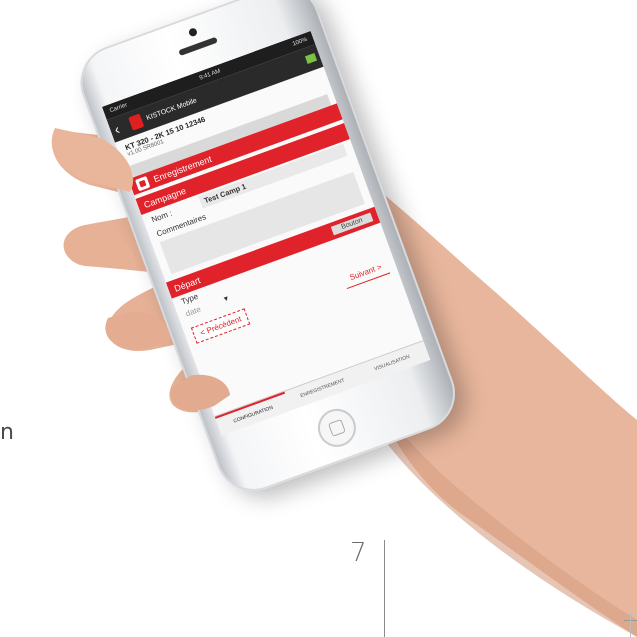 Image resolution: width=637 pixels, height=637 pixels. Describe the element at coordinates (311, 58) in the screenshot. I see `battery-icon` at that location.